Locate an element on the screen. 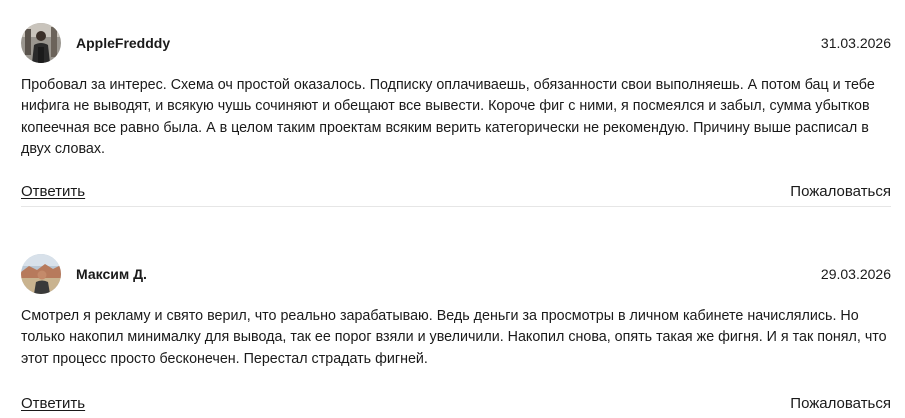  comment-date: 31.03.2026 is located at coordinates (855, 43).